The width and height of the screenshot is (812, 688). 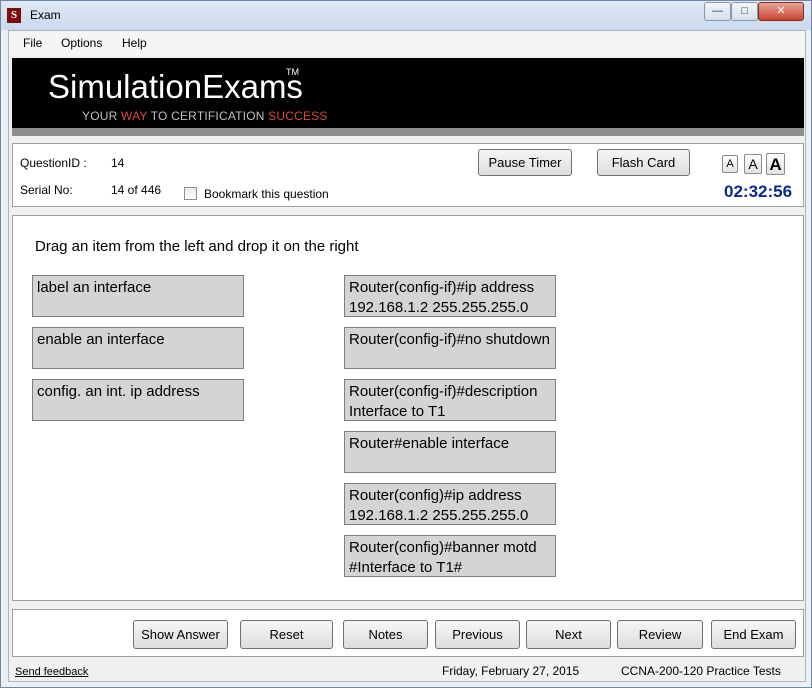 I want to click on next-button: Next, so click(x=568, y=634).